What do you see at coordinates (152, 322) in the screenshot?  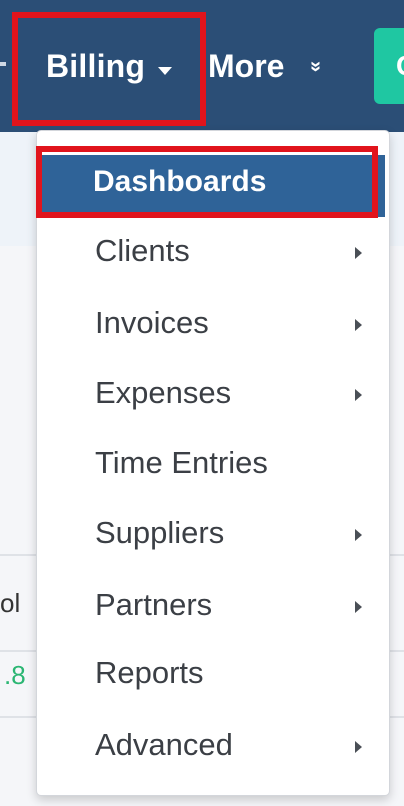 I see `menu-item-label: Invoices` at bounding box center [152, 322].